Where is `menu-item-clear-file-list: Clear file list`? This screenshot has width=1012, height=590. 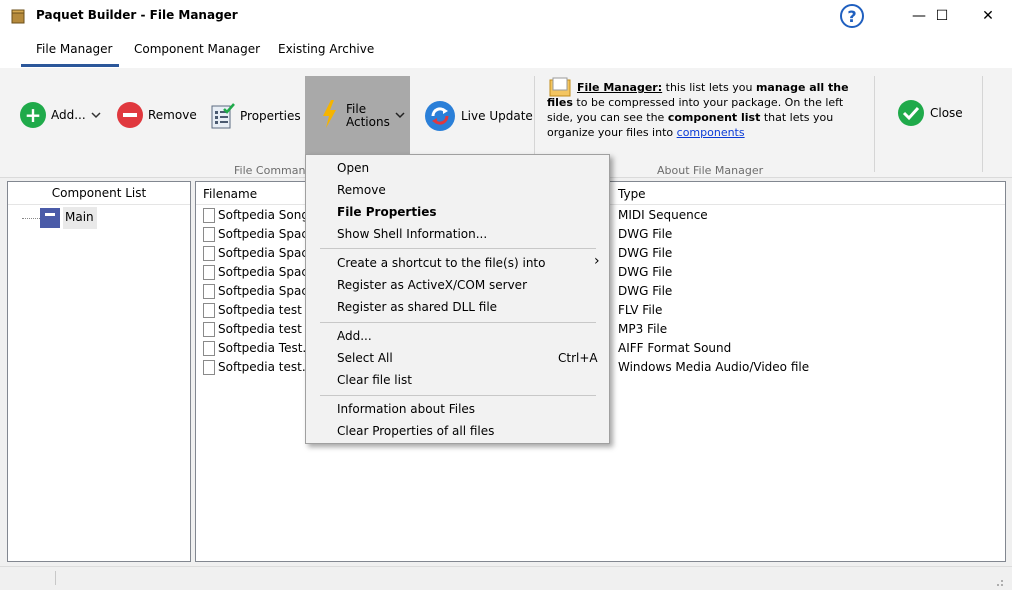
menu-item-clear-file-list: Clear file list is located at coordinates (374, 380).